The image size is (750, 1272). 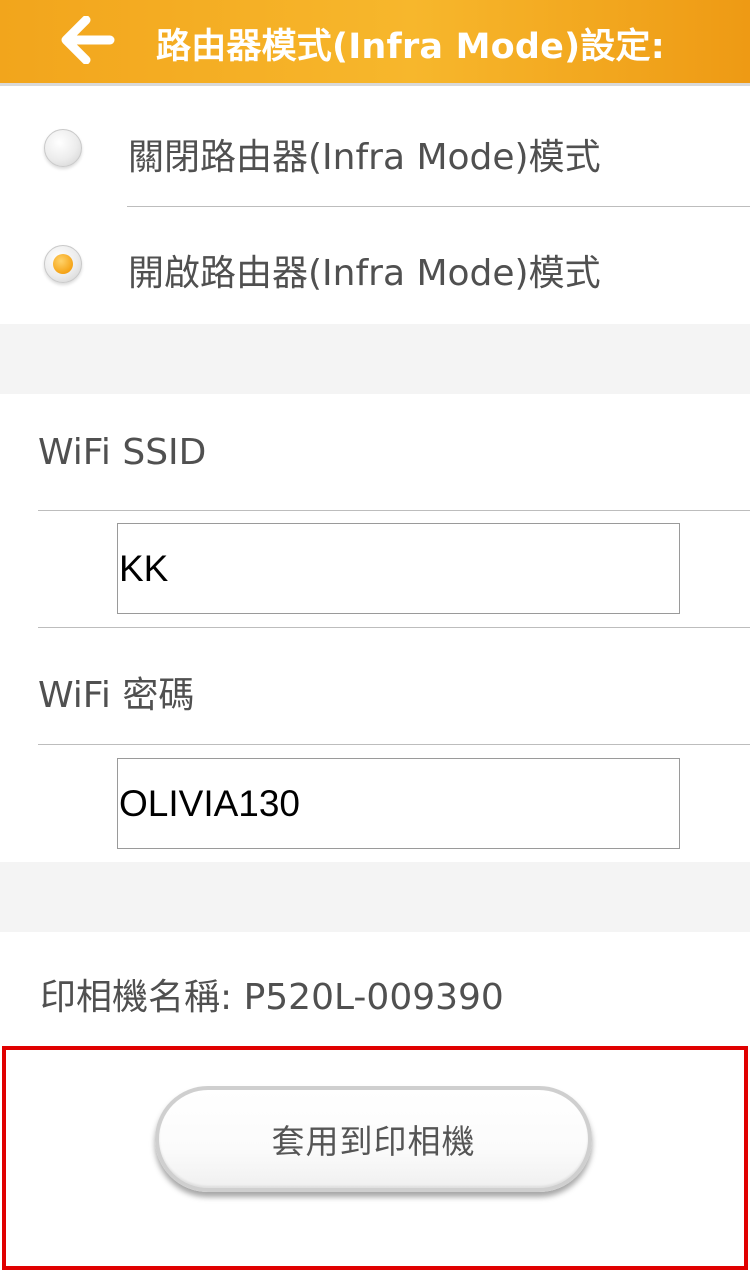 I want to click on ssid-divider, so click(x=394, y=510).